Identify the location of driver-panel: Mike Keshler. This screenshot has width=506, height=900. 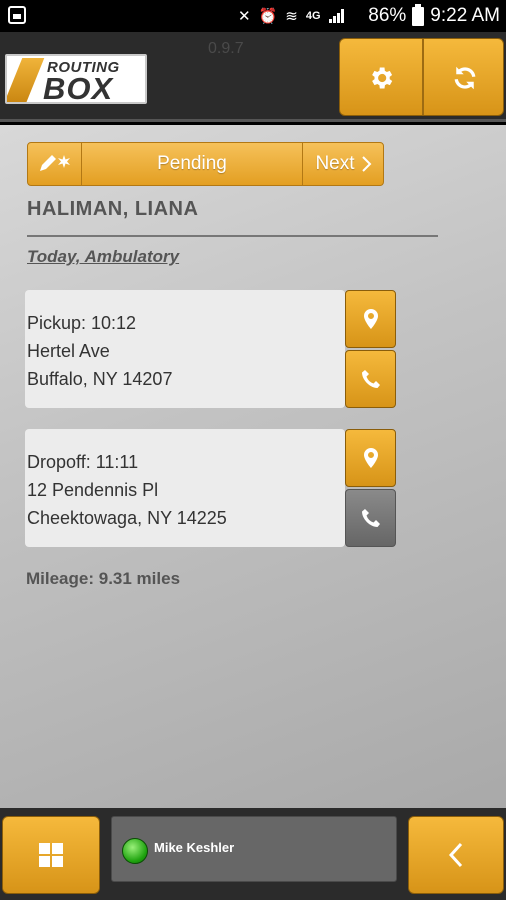
(254, 849).